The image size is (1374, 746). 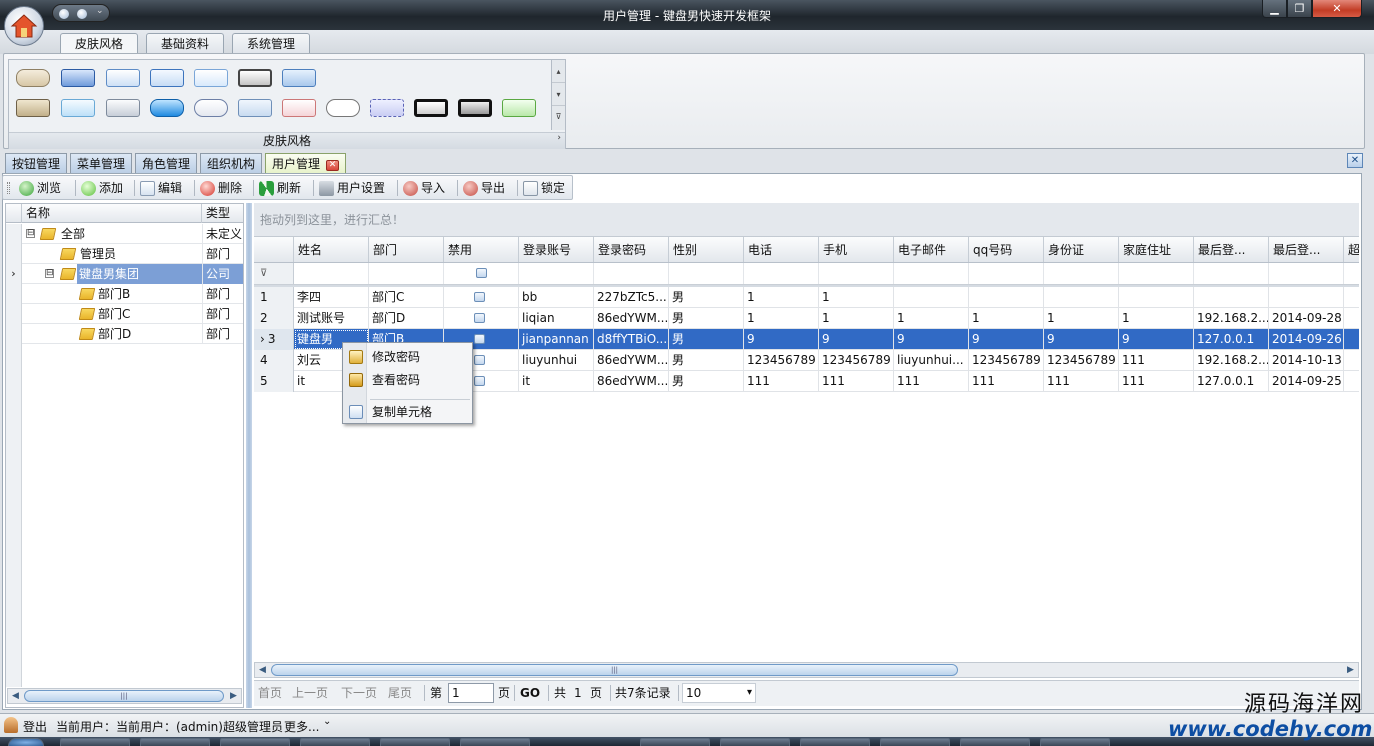 What do you see at coordinates (274, 273) in the screenshot?
I see `filter-icon: ⊽` at bounding box center [274, 273].